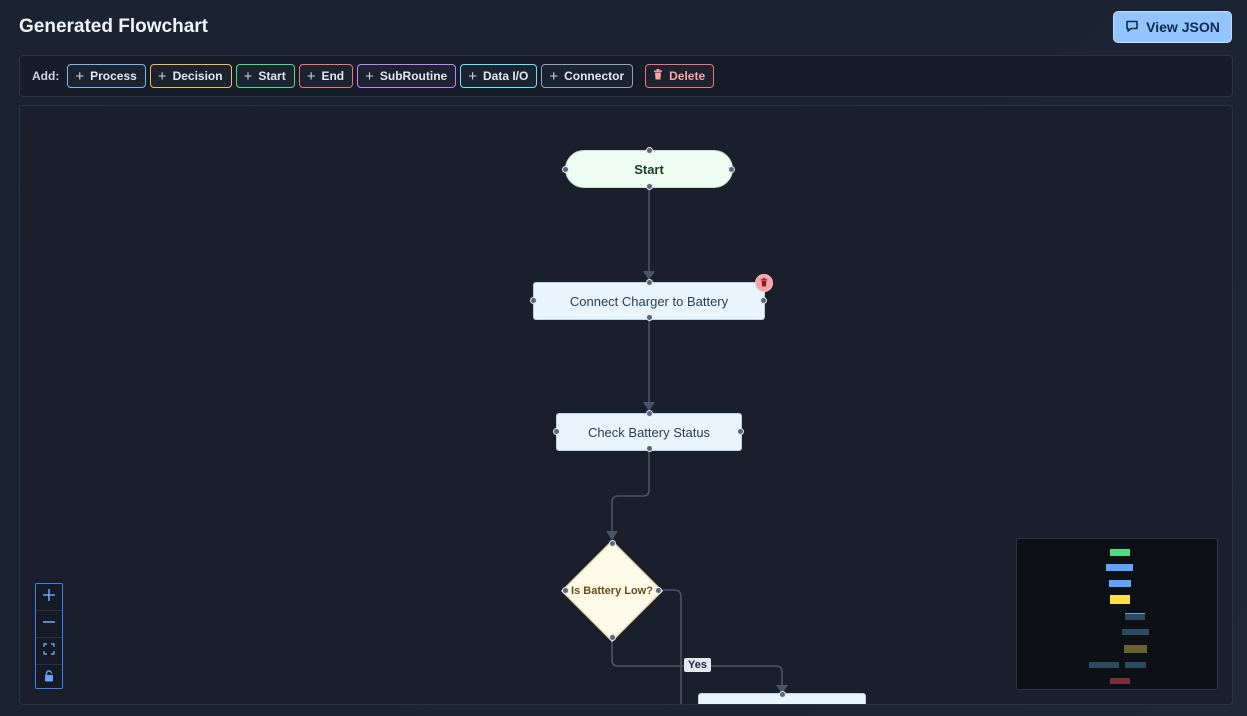 The height and width of the screenshot is (716, 1247). Describe the element at coordinates (697, 665) in the screenshot. I see `edge-label-yes: Yes` at that location.